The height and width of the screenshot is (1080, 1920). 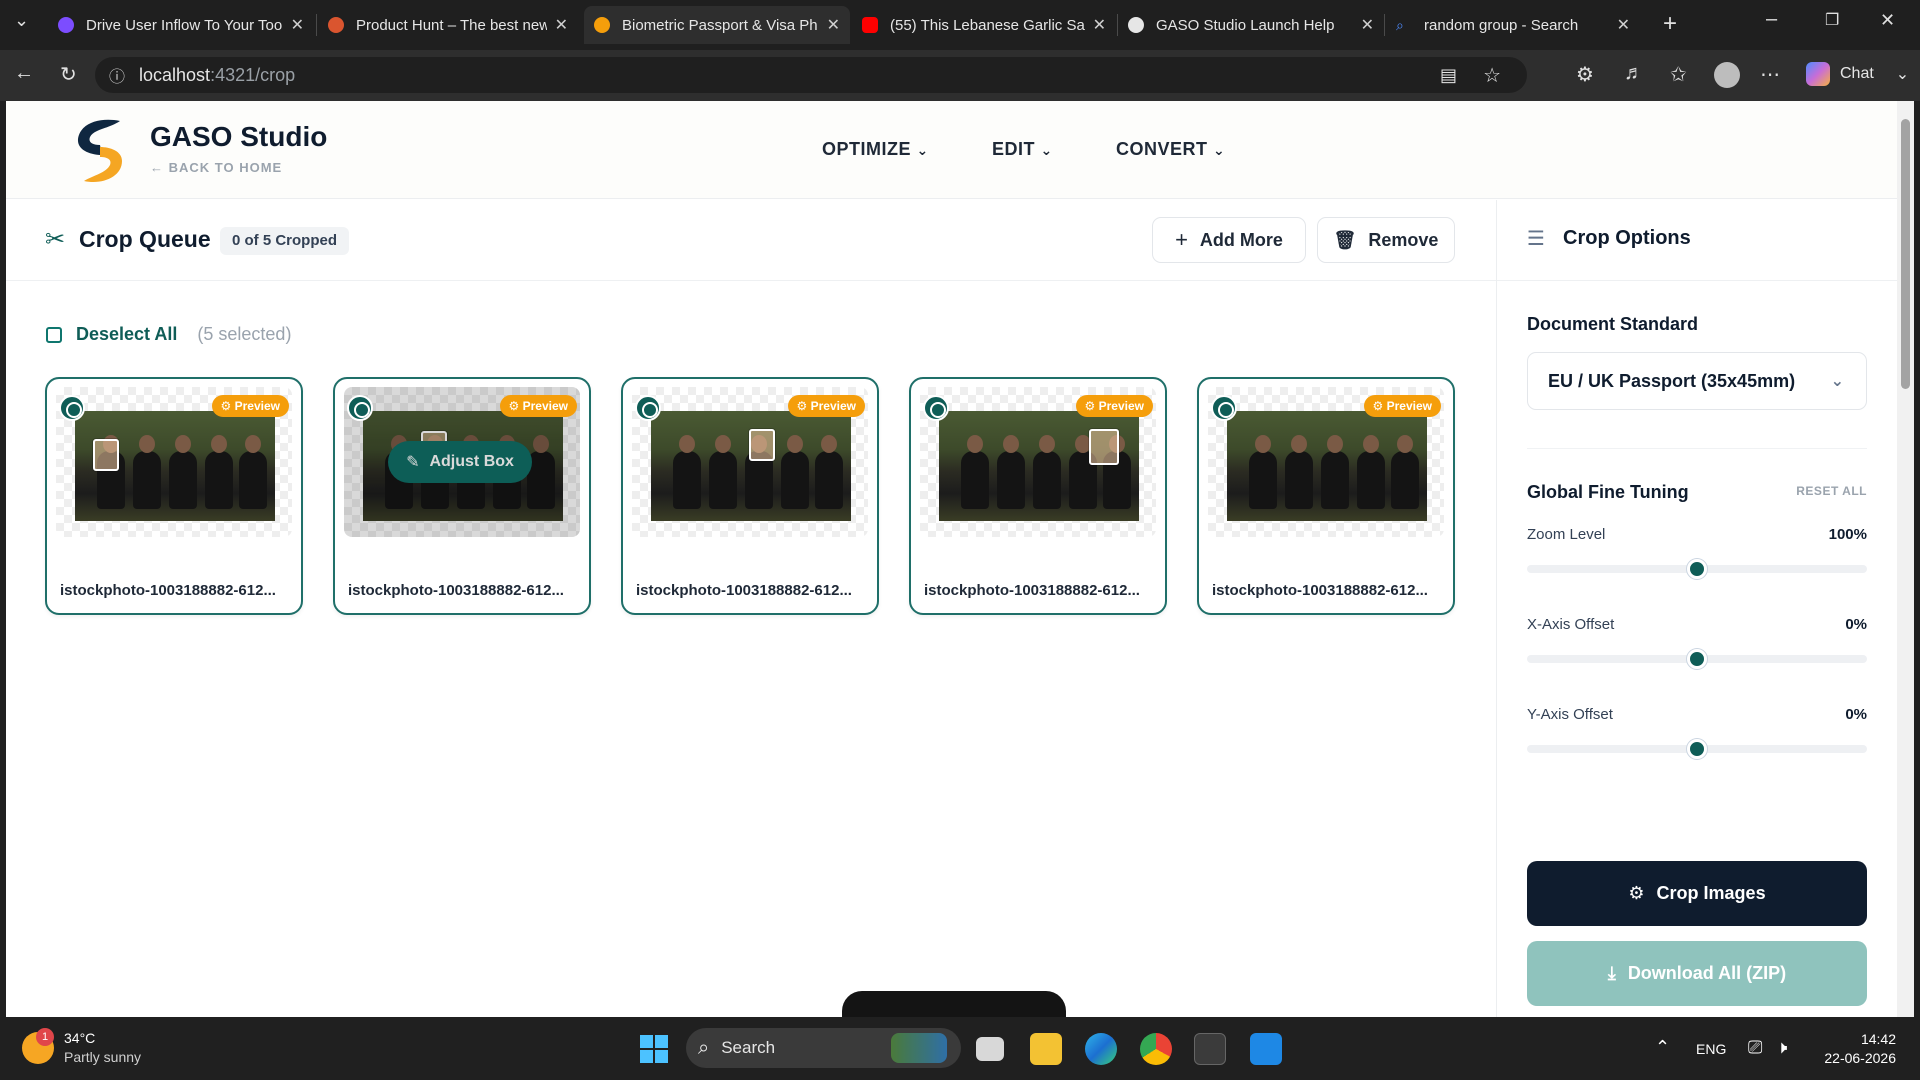 What do you see at coordinates (823, 1048) in the screenshot?
I see `taskbar-search: ⌕ Search` at bounding box center [823, 1048].